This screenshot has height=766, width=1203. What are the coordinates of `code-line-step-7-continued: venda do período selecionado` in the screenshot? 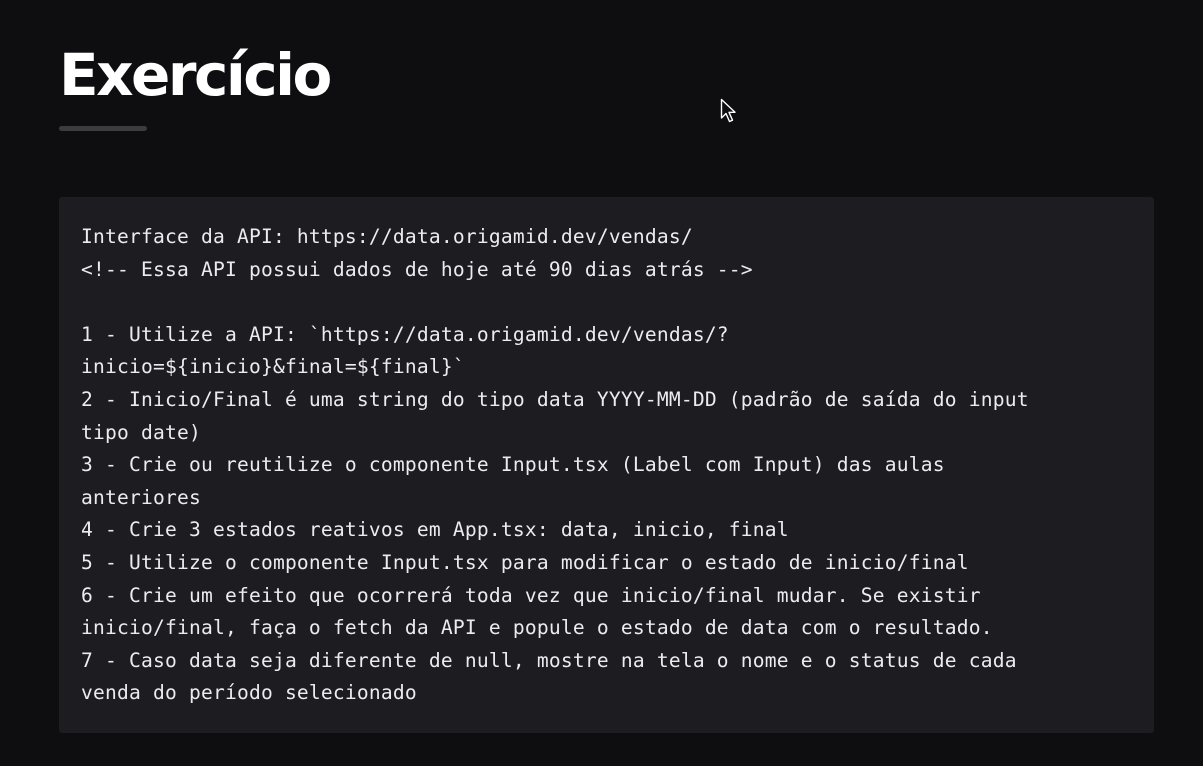 It's located at (249, 693).